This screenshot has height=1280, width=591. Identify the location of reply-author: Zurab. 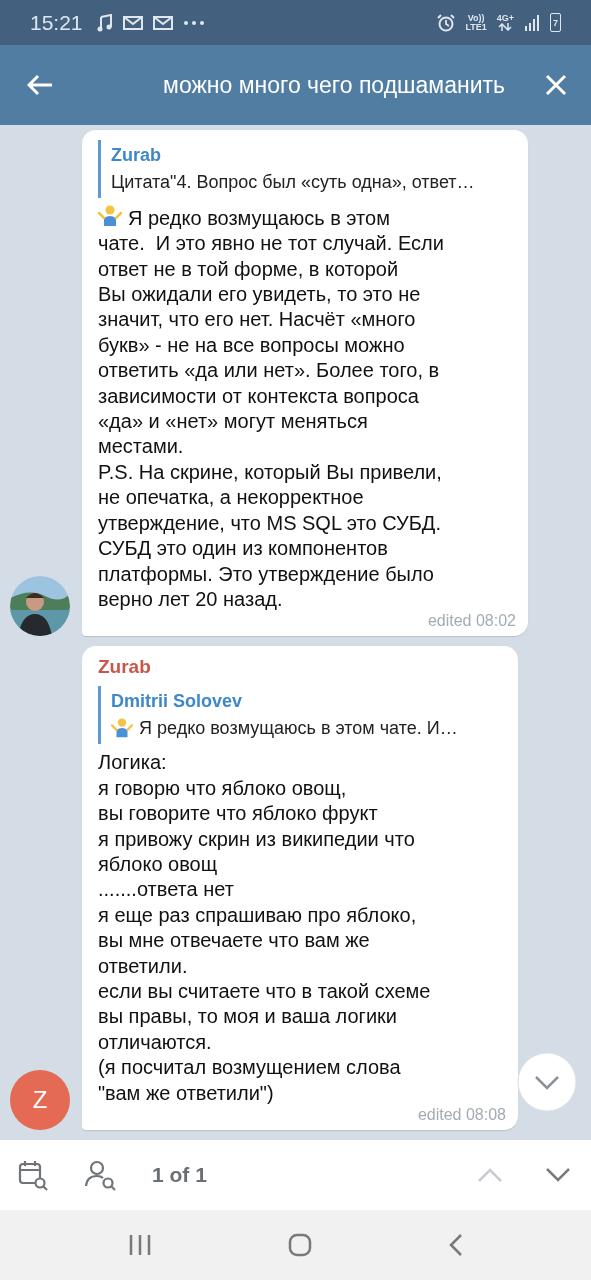
(136, 155).